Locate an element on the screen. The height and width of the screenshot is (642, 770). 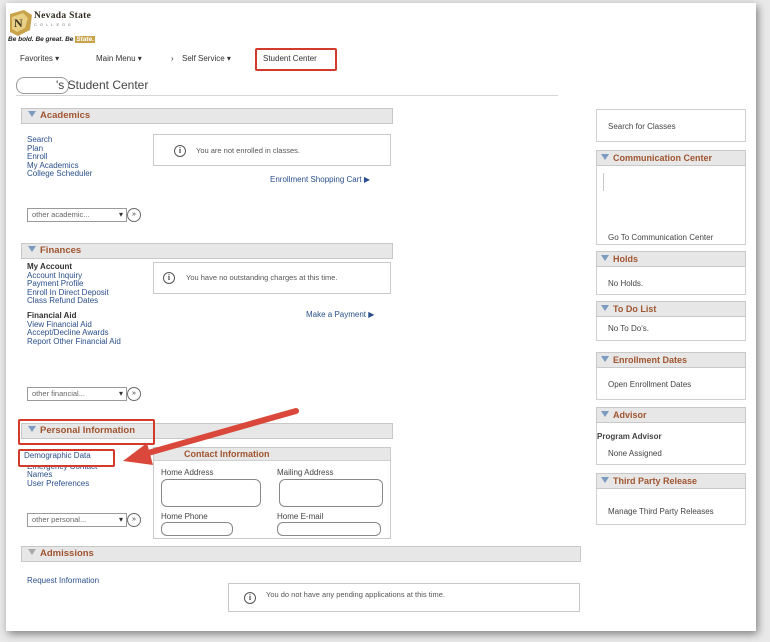
communication-center-label: Communication Center is located at coordinates (663, 158).